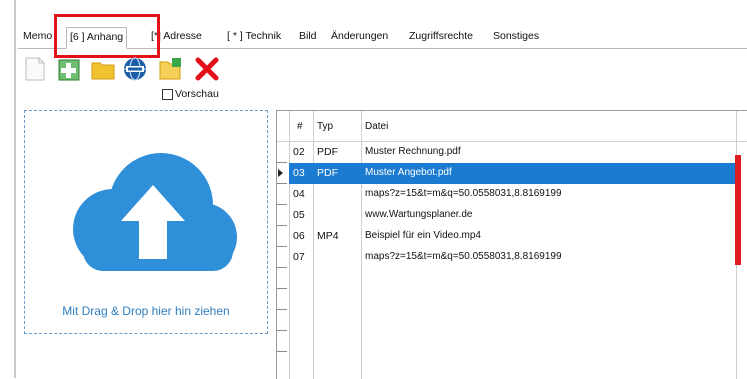 The image size is (747, 379). Describe the element at coordinates (135, 69) in the screenshot. I see `web-icon` at that location.